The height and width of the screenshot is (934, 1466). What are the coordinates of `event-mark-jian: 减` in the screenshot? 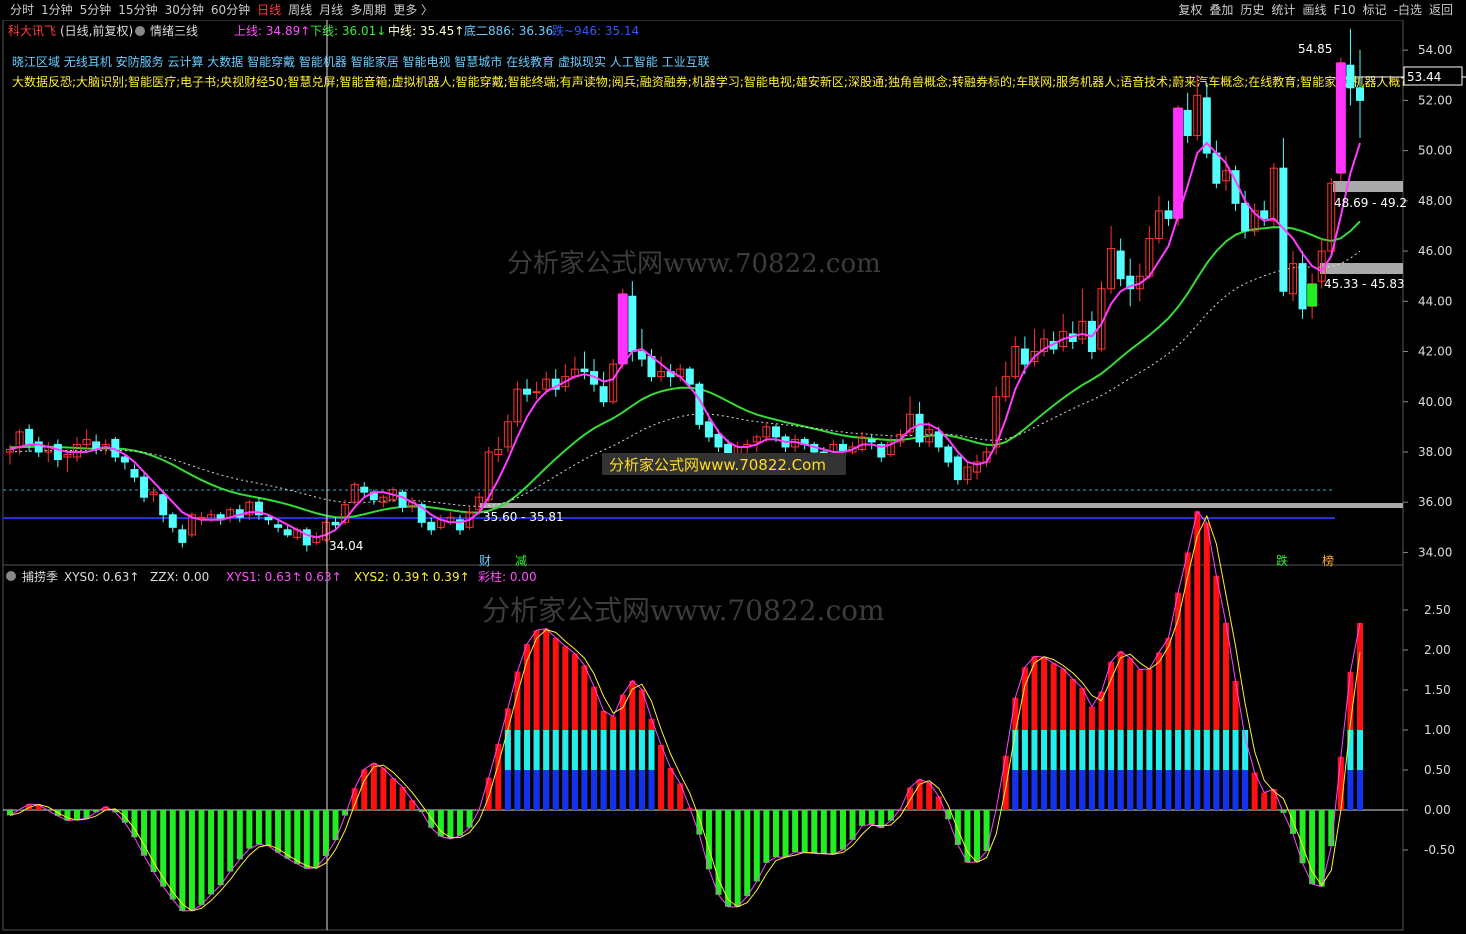 It's located at (521, 561).